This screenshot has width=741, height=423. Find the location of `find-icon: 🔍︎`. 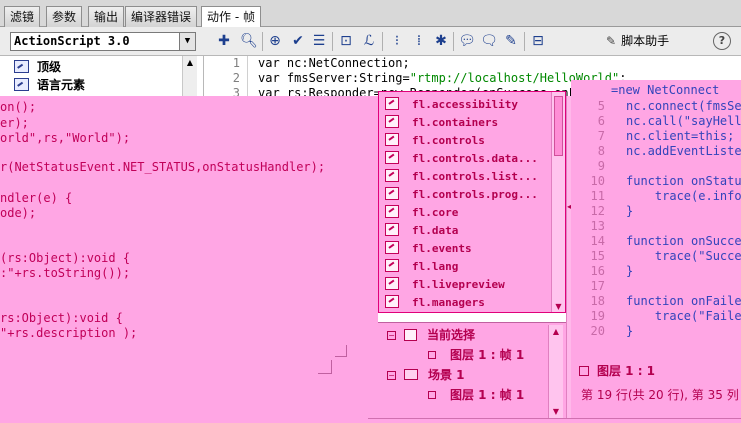

find-icon: 🔍︎ is located at coordinates (249, 41).